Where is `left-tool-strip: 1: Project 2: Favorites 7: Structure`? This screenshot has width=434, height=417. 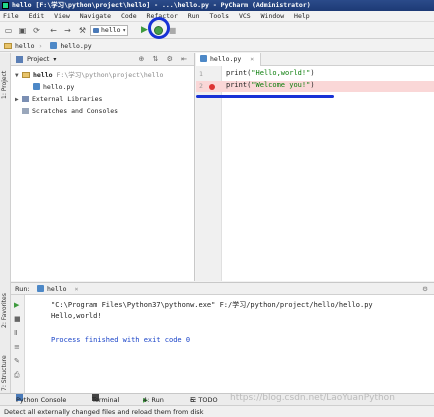 left-tool-strip: 1: Project 2: Favorites 7: Structure is located at coordinates (5, 229).